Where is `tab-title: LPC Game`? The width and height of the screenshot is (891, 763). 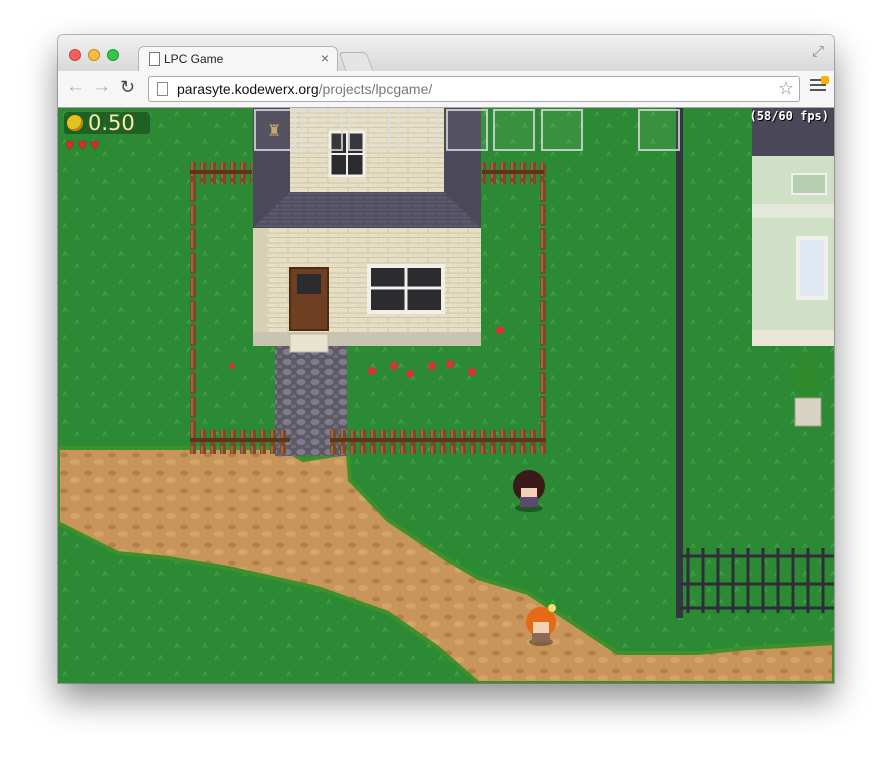
tab-title: LPC Game is located at coordinates (194, 59).